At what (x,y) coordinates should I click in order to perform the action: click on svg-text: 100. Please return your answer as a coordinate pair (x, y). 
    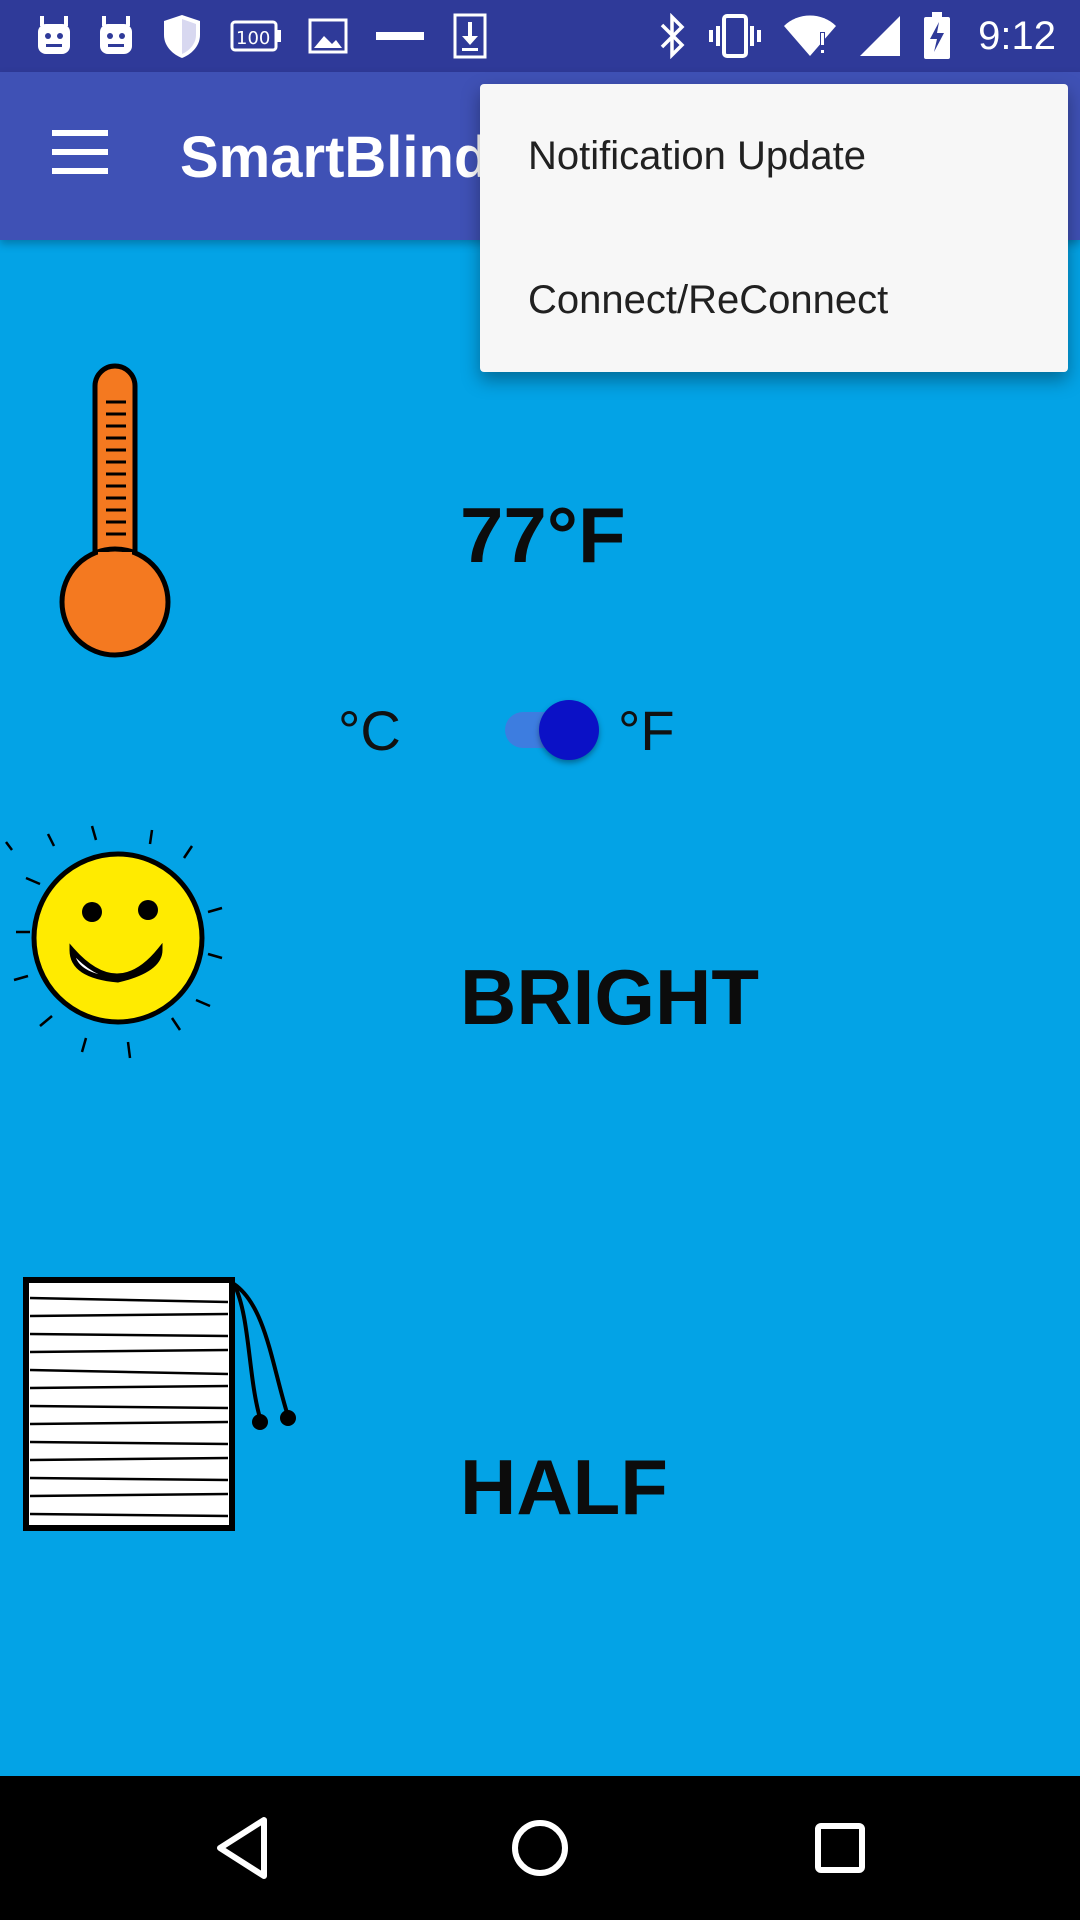
    Looking at the image, I should click on (253, 38).